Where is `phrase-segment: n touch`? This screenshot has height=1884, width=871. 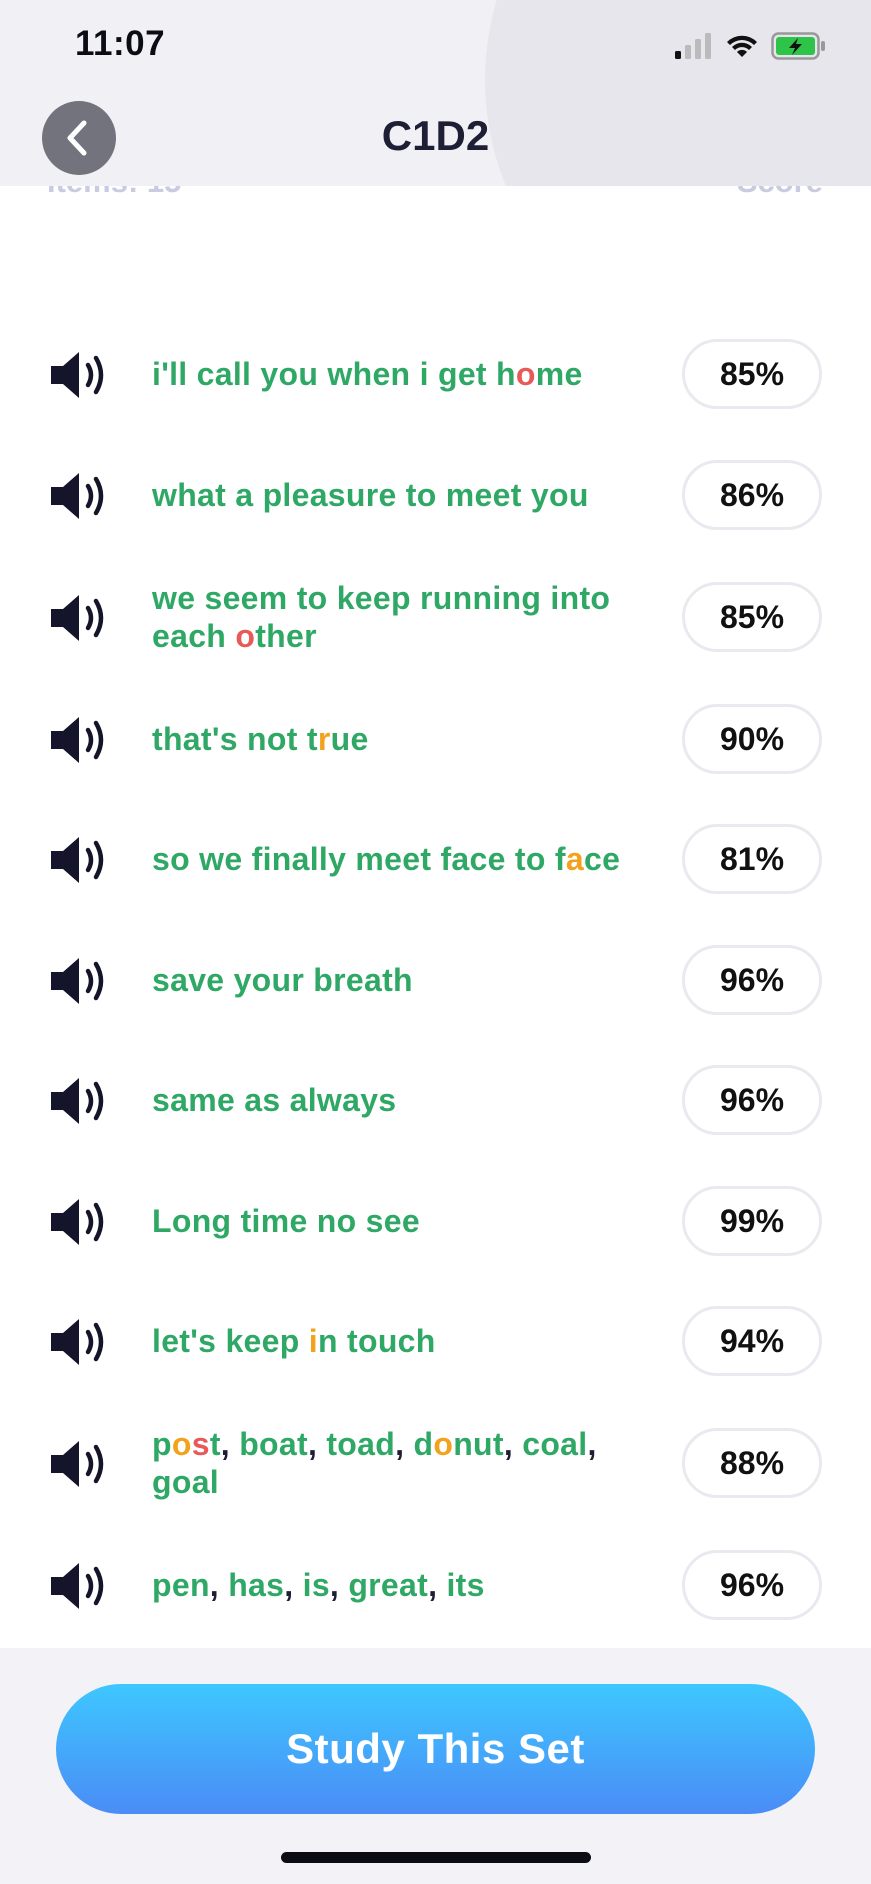
phrase-segment: n touch is located at coordinates (376, 1341).